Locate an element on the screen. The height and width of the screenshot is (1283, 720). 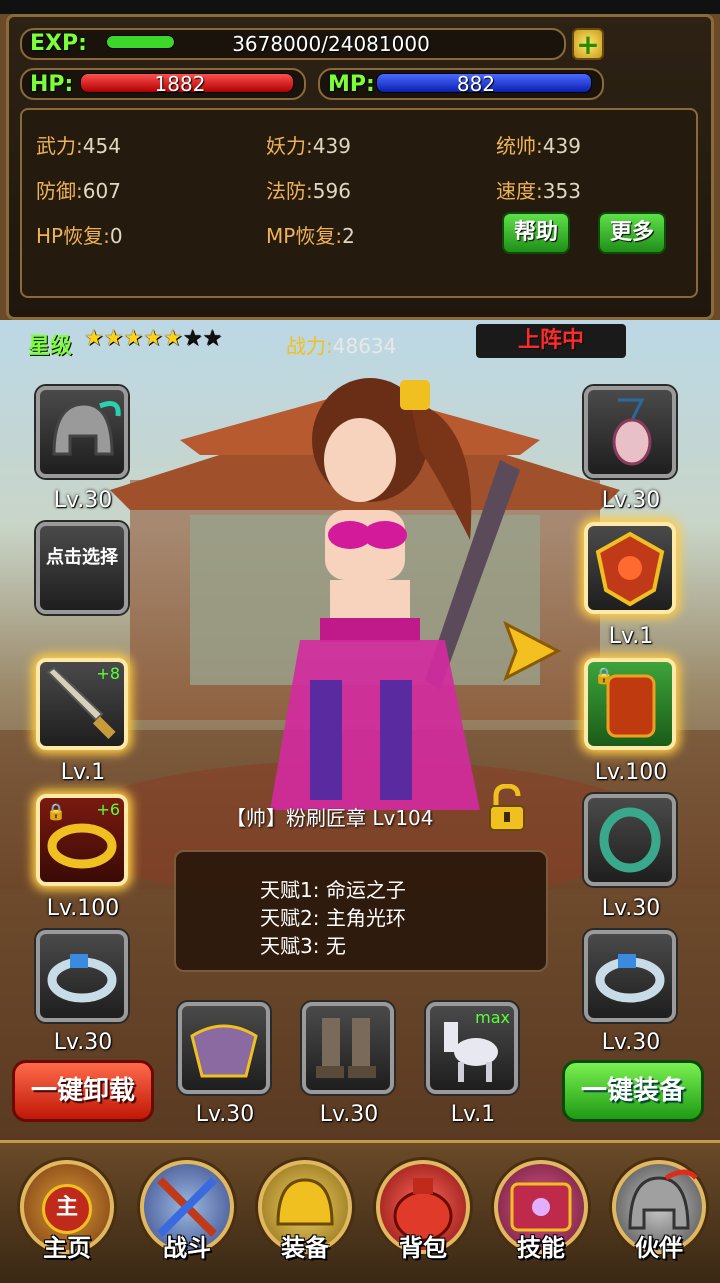
bracelet-enhance: +6 is located at coordinates (108, 809).